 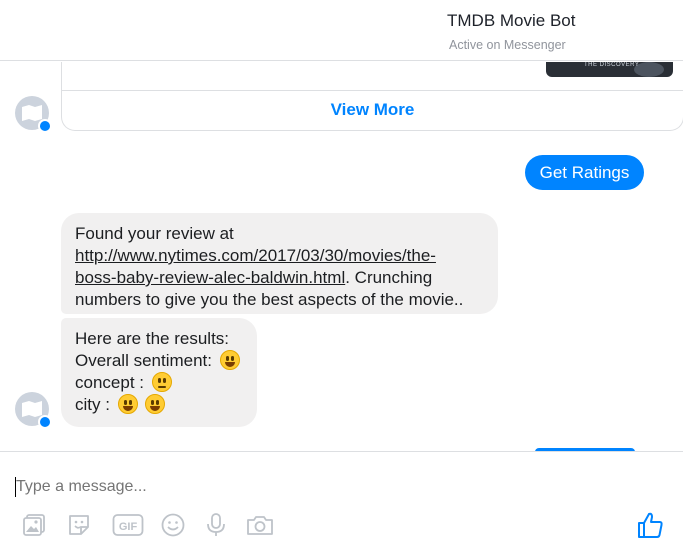 I want to click on svg-text: GIF, so click(x=128, y=527).